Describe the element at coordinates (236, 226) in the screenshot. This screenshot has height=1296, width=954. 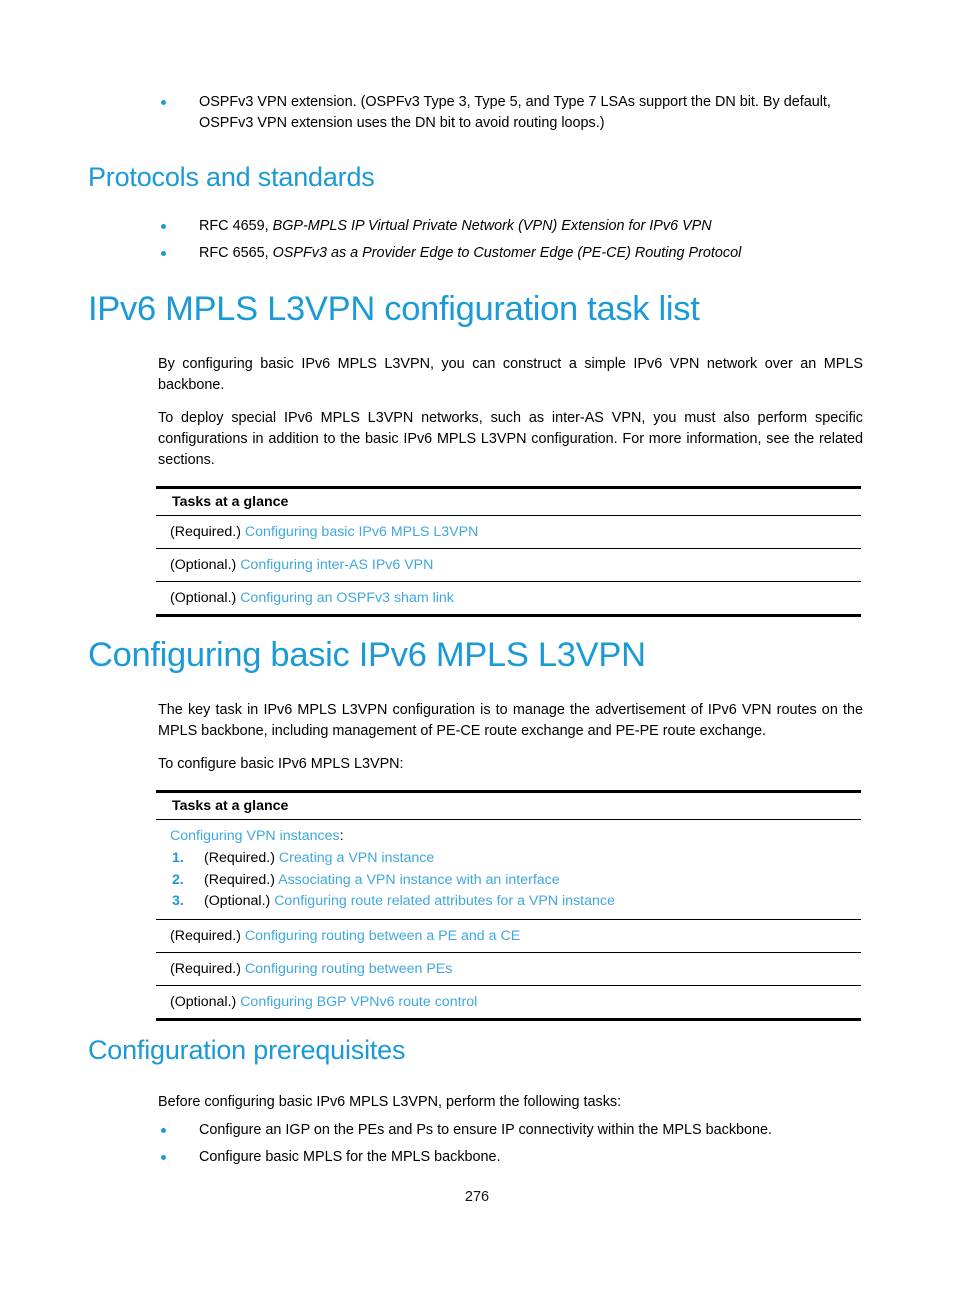
I see `rfc-prefix: RFC 4659,` at that location.